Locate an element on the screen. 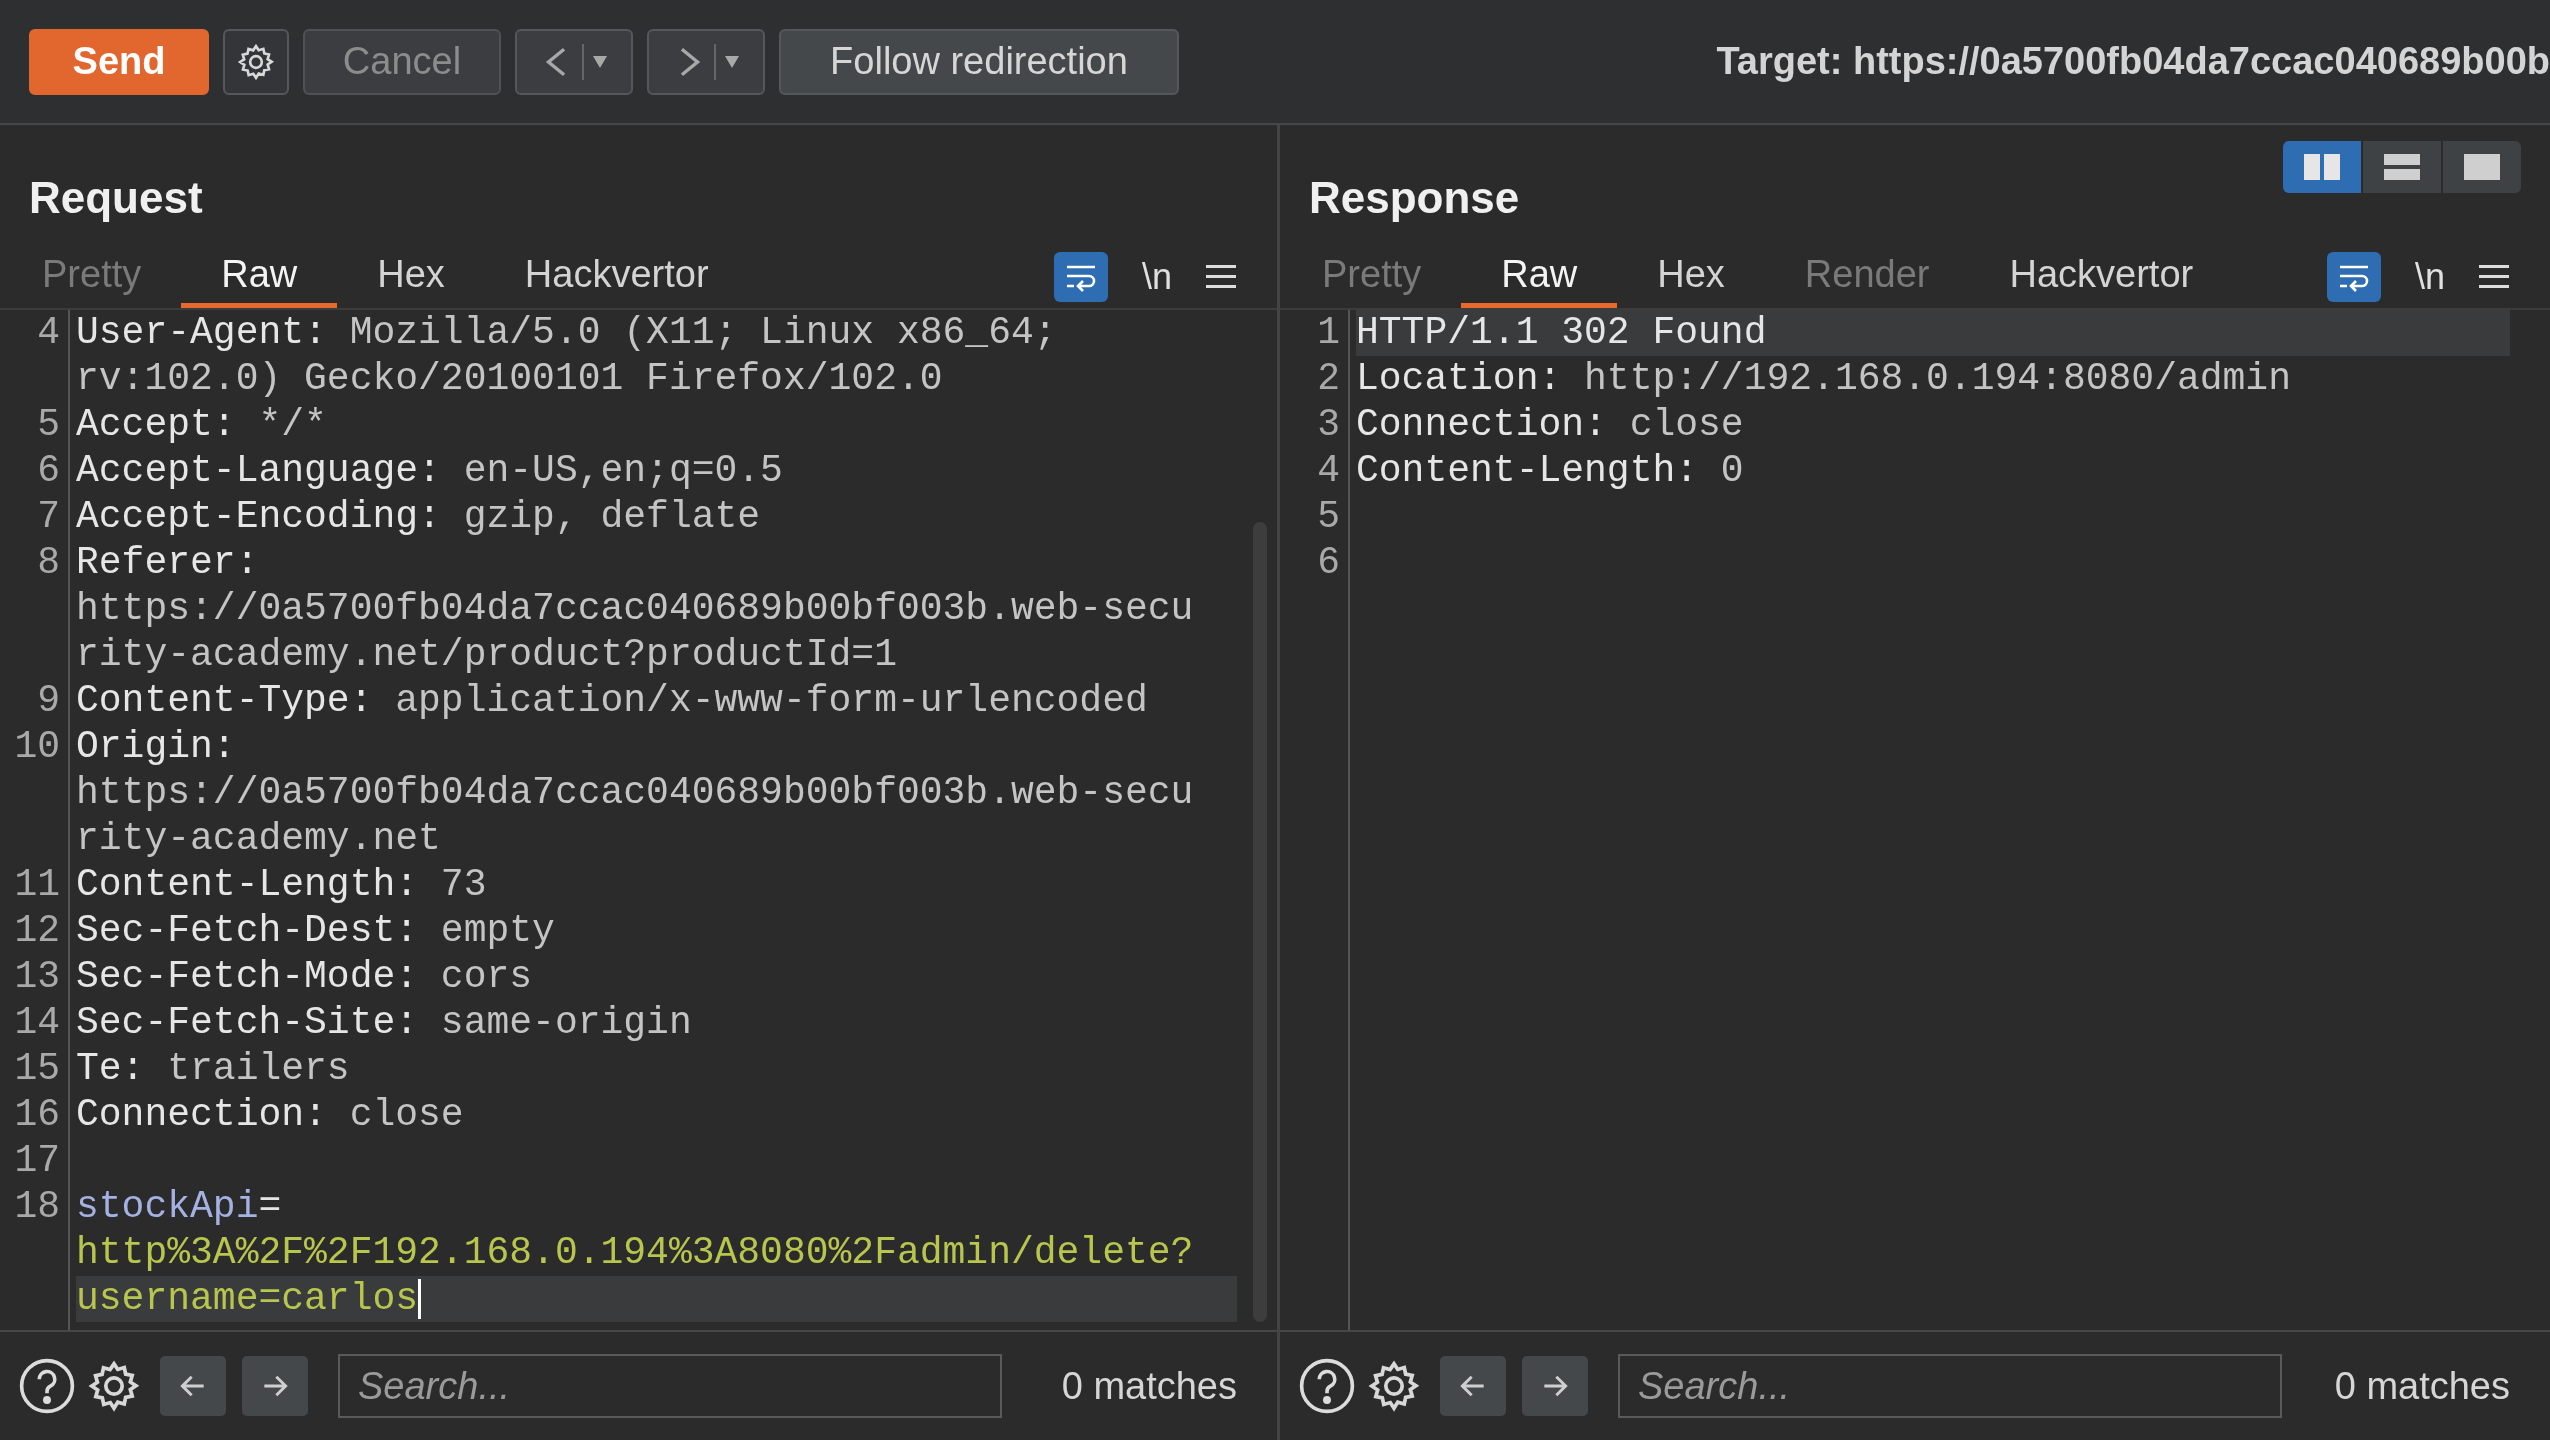  code-line: Sec-Fetch-Dest: empty is located at coordinates (315, 930).